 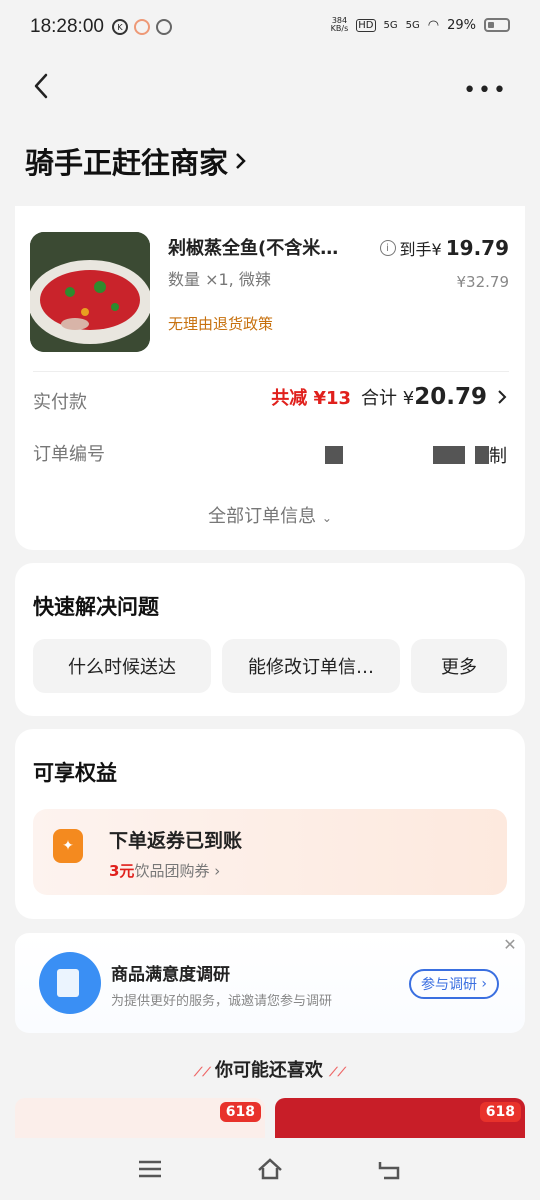 What do you see at coordinates (450, 397) in the screenshot?
I see `total-amount: 20.79` at bounding box center [450, 397].